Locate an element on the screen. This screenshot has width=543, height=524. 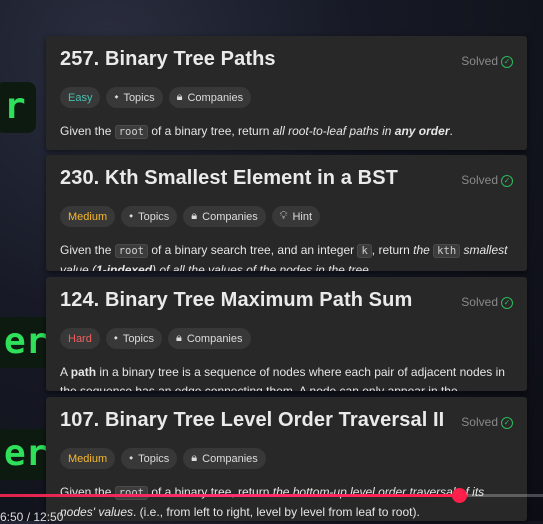
hint-label: Hint is located at coordinates (302, 216).